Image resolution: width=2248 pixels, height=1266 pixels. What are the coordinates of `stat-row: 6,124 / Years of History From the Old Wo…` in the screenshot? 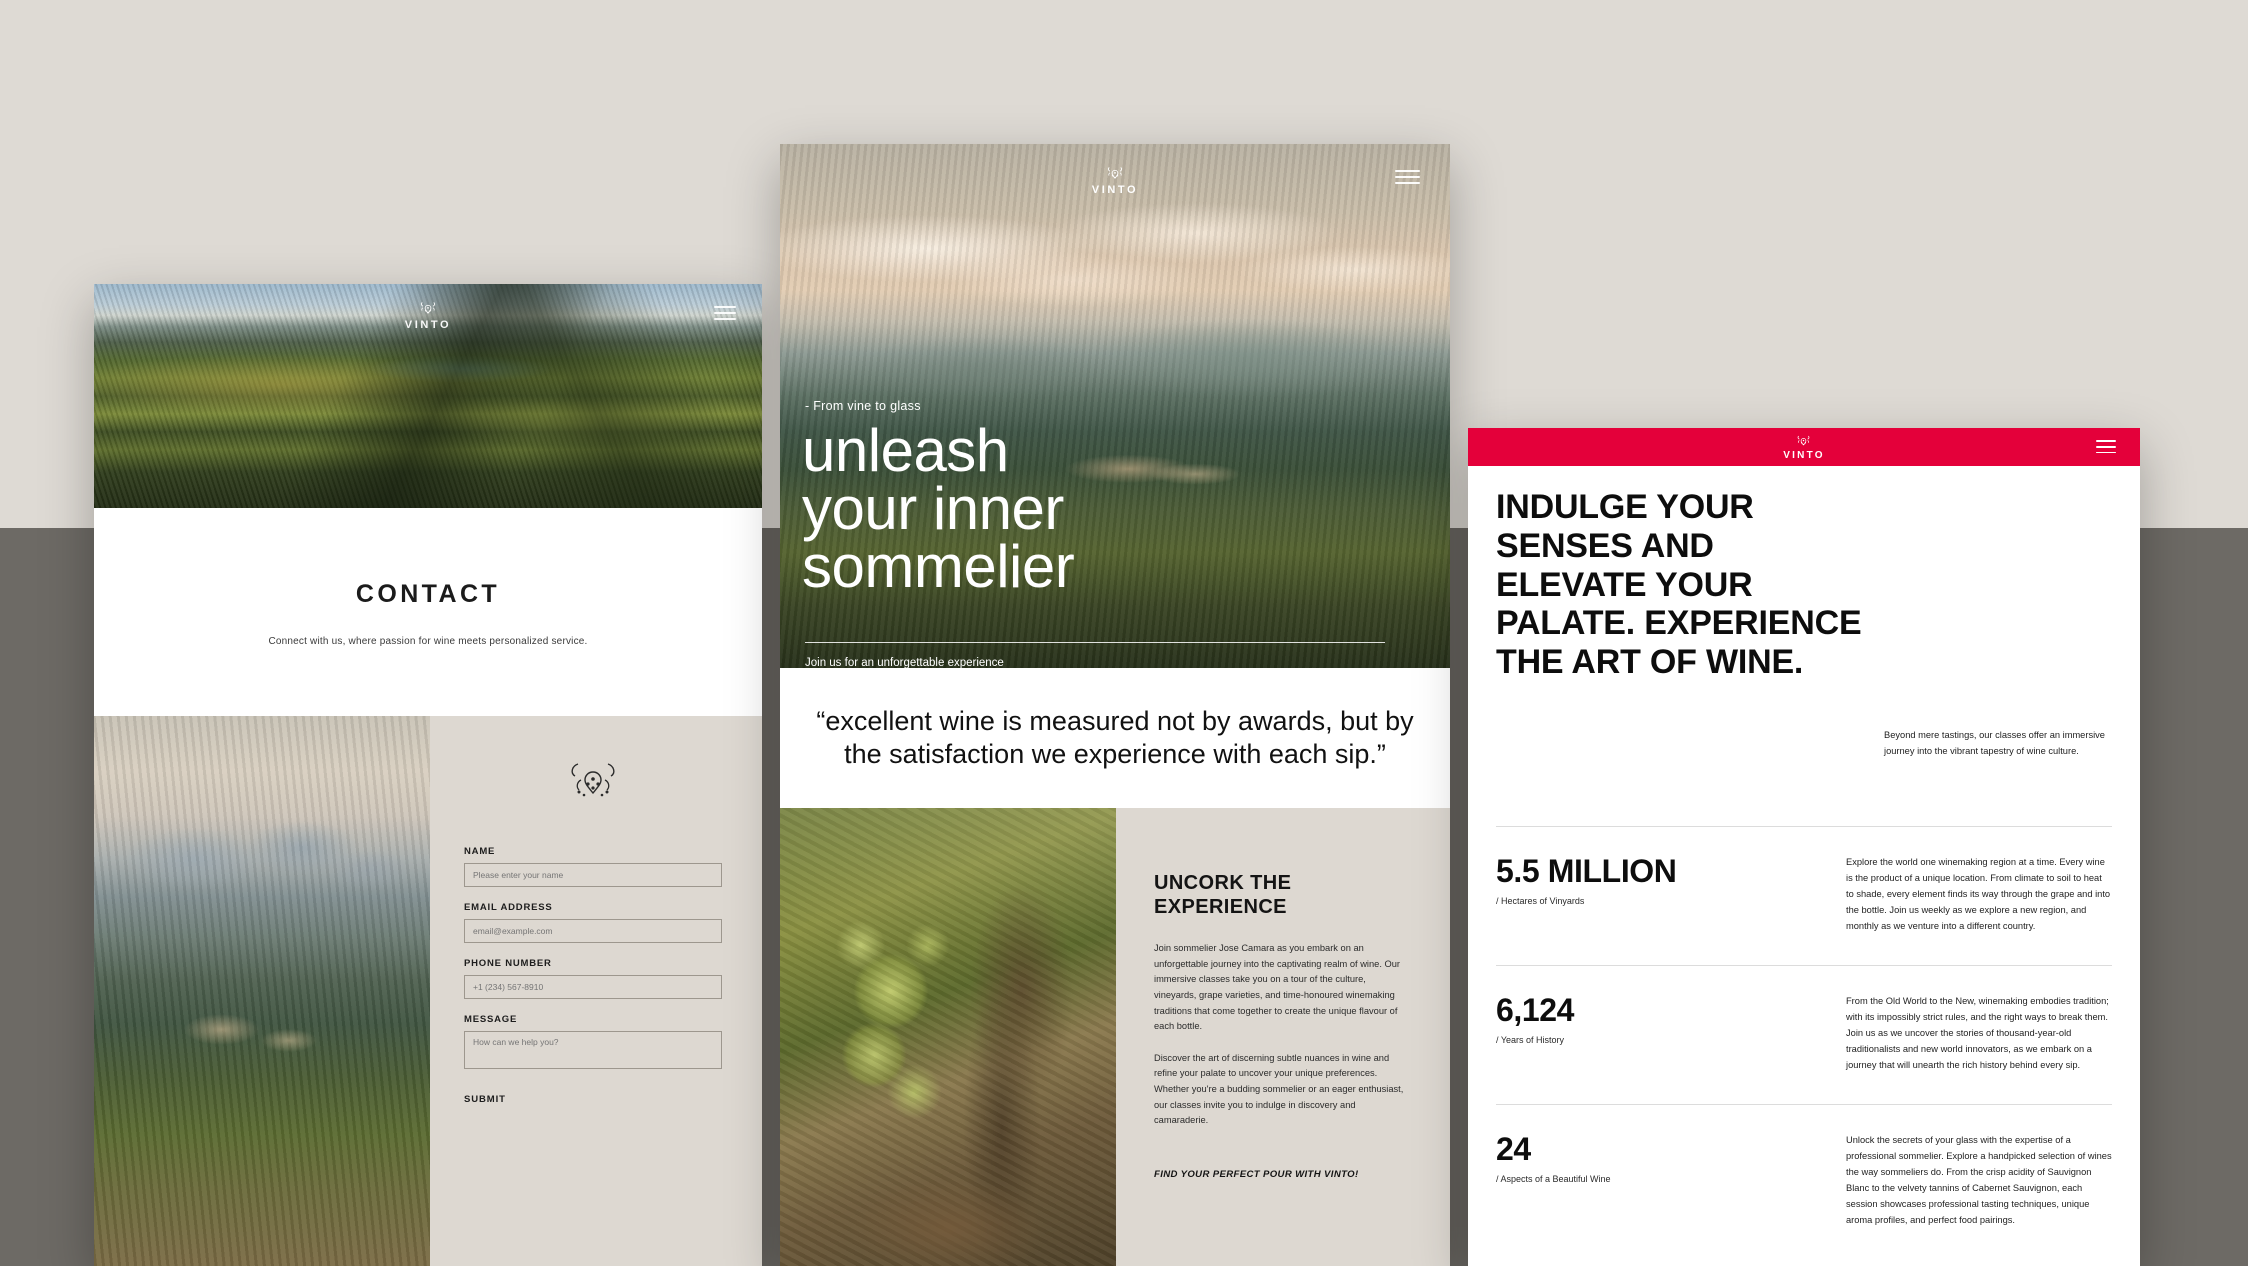 It's located at (1804, 1034).